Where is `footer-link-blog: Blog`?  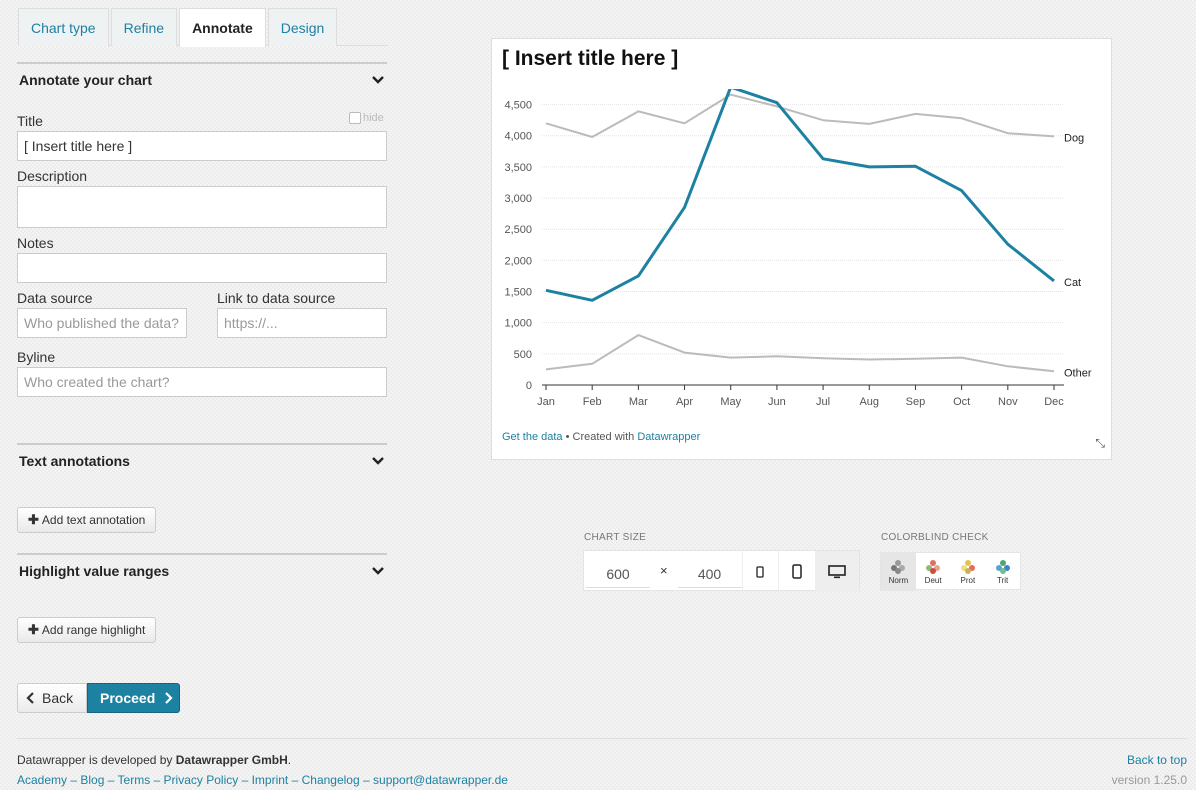 footer-link-blog: Blog is located at coordinates (92, 780).